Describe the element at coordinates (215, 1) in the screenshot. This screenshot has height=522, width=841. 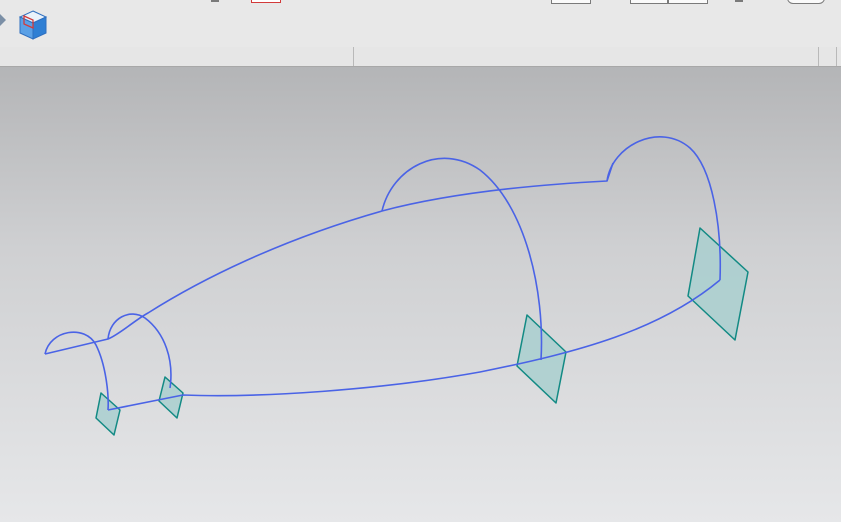
I see `toolbar-clipped-icon` at that location.